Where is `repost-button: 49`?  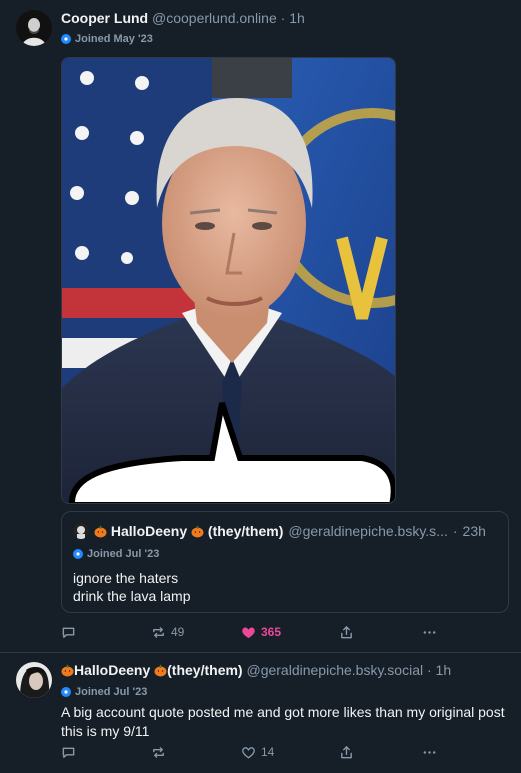
repost-button: 49 is located at coordinates (167, 632).